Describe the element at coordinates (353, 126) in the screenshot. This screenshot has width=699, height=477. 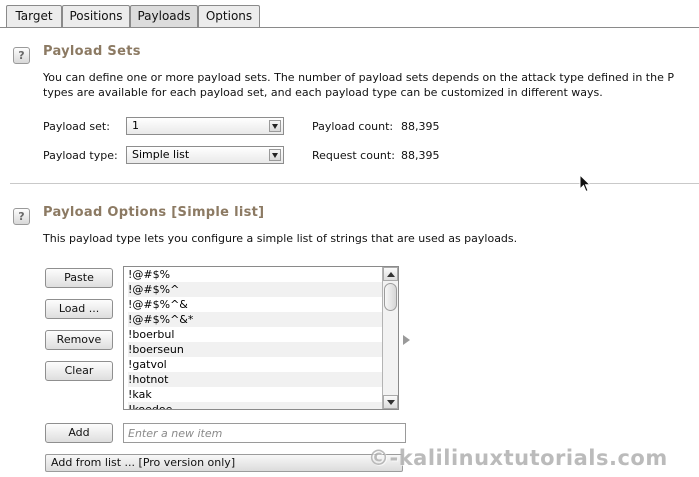
I see `payload-count-label: Payload count:` at that location.